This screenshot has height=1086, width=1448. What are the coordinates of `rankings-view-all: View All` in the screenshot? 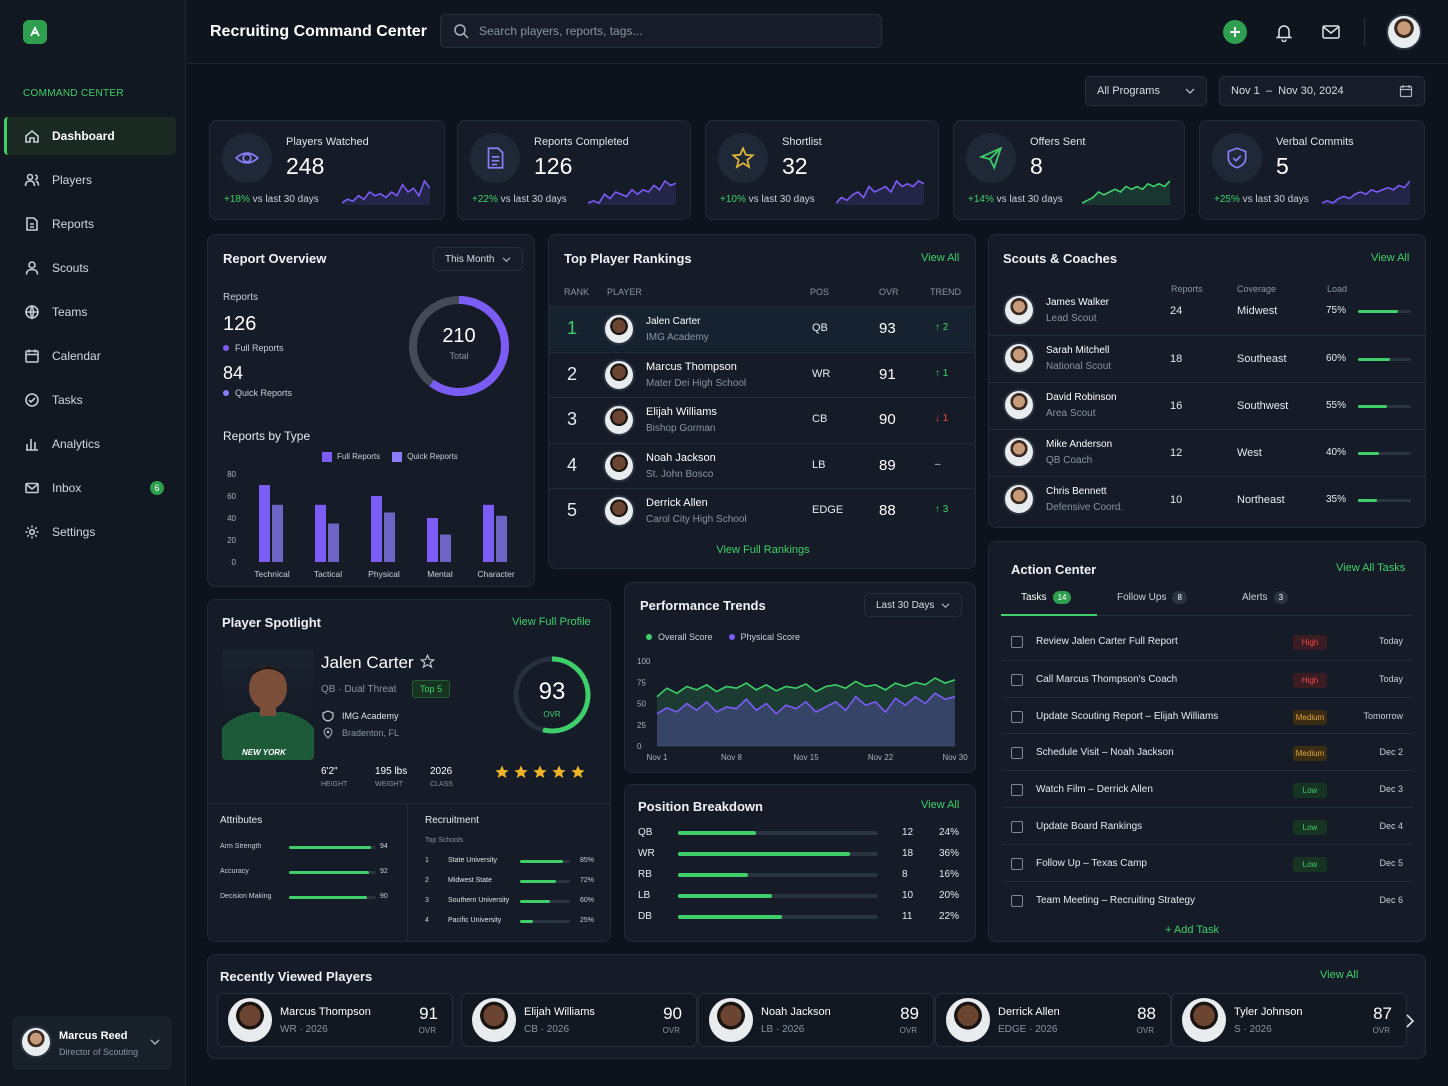 It's located at (940, 258).